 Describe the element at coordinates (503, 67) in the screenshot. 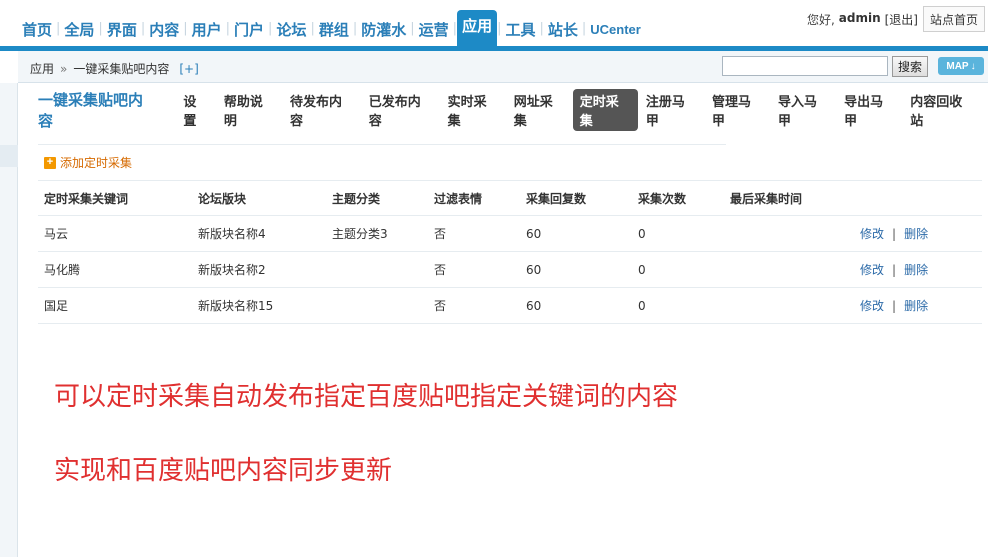

I see `breadcrumb-bar: 应用 » 一键采集贴吧内容 [+] 搜索 MAP ↓` at that location.